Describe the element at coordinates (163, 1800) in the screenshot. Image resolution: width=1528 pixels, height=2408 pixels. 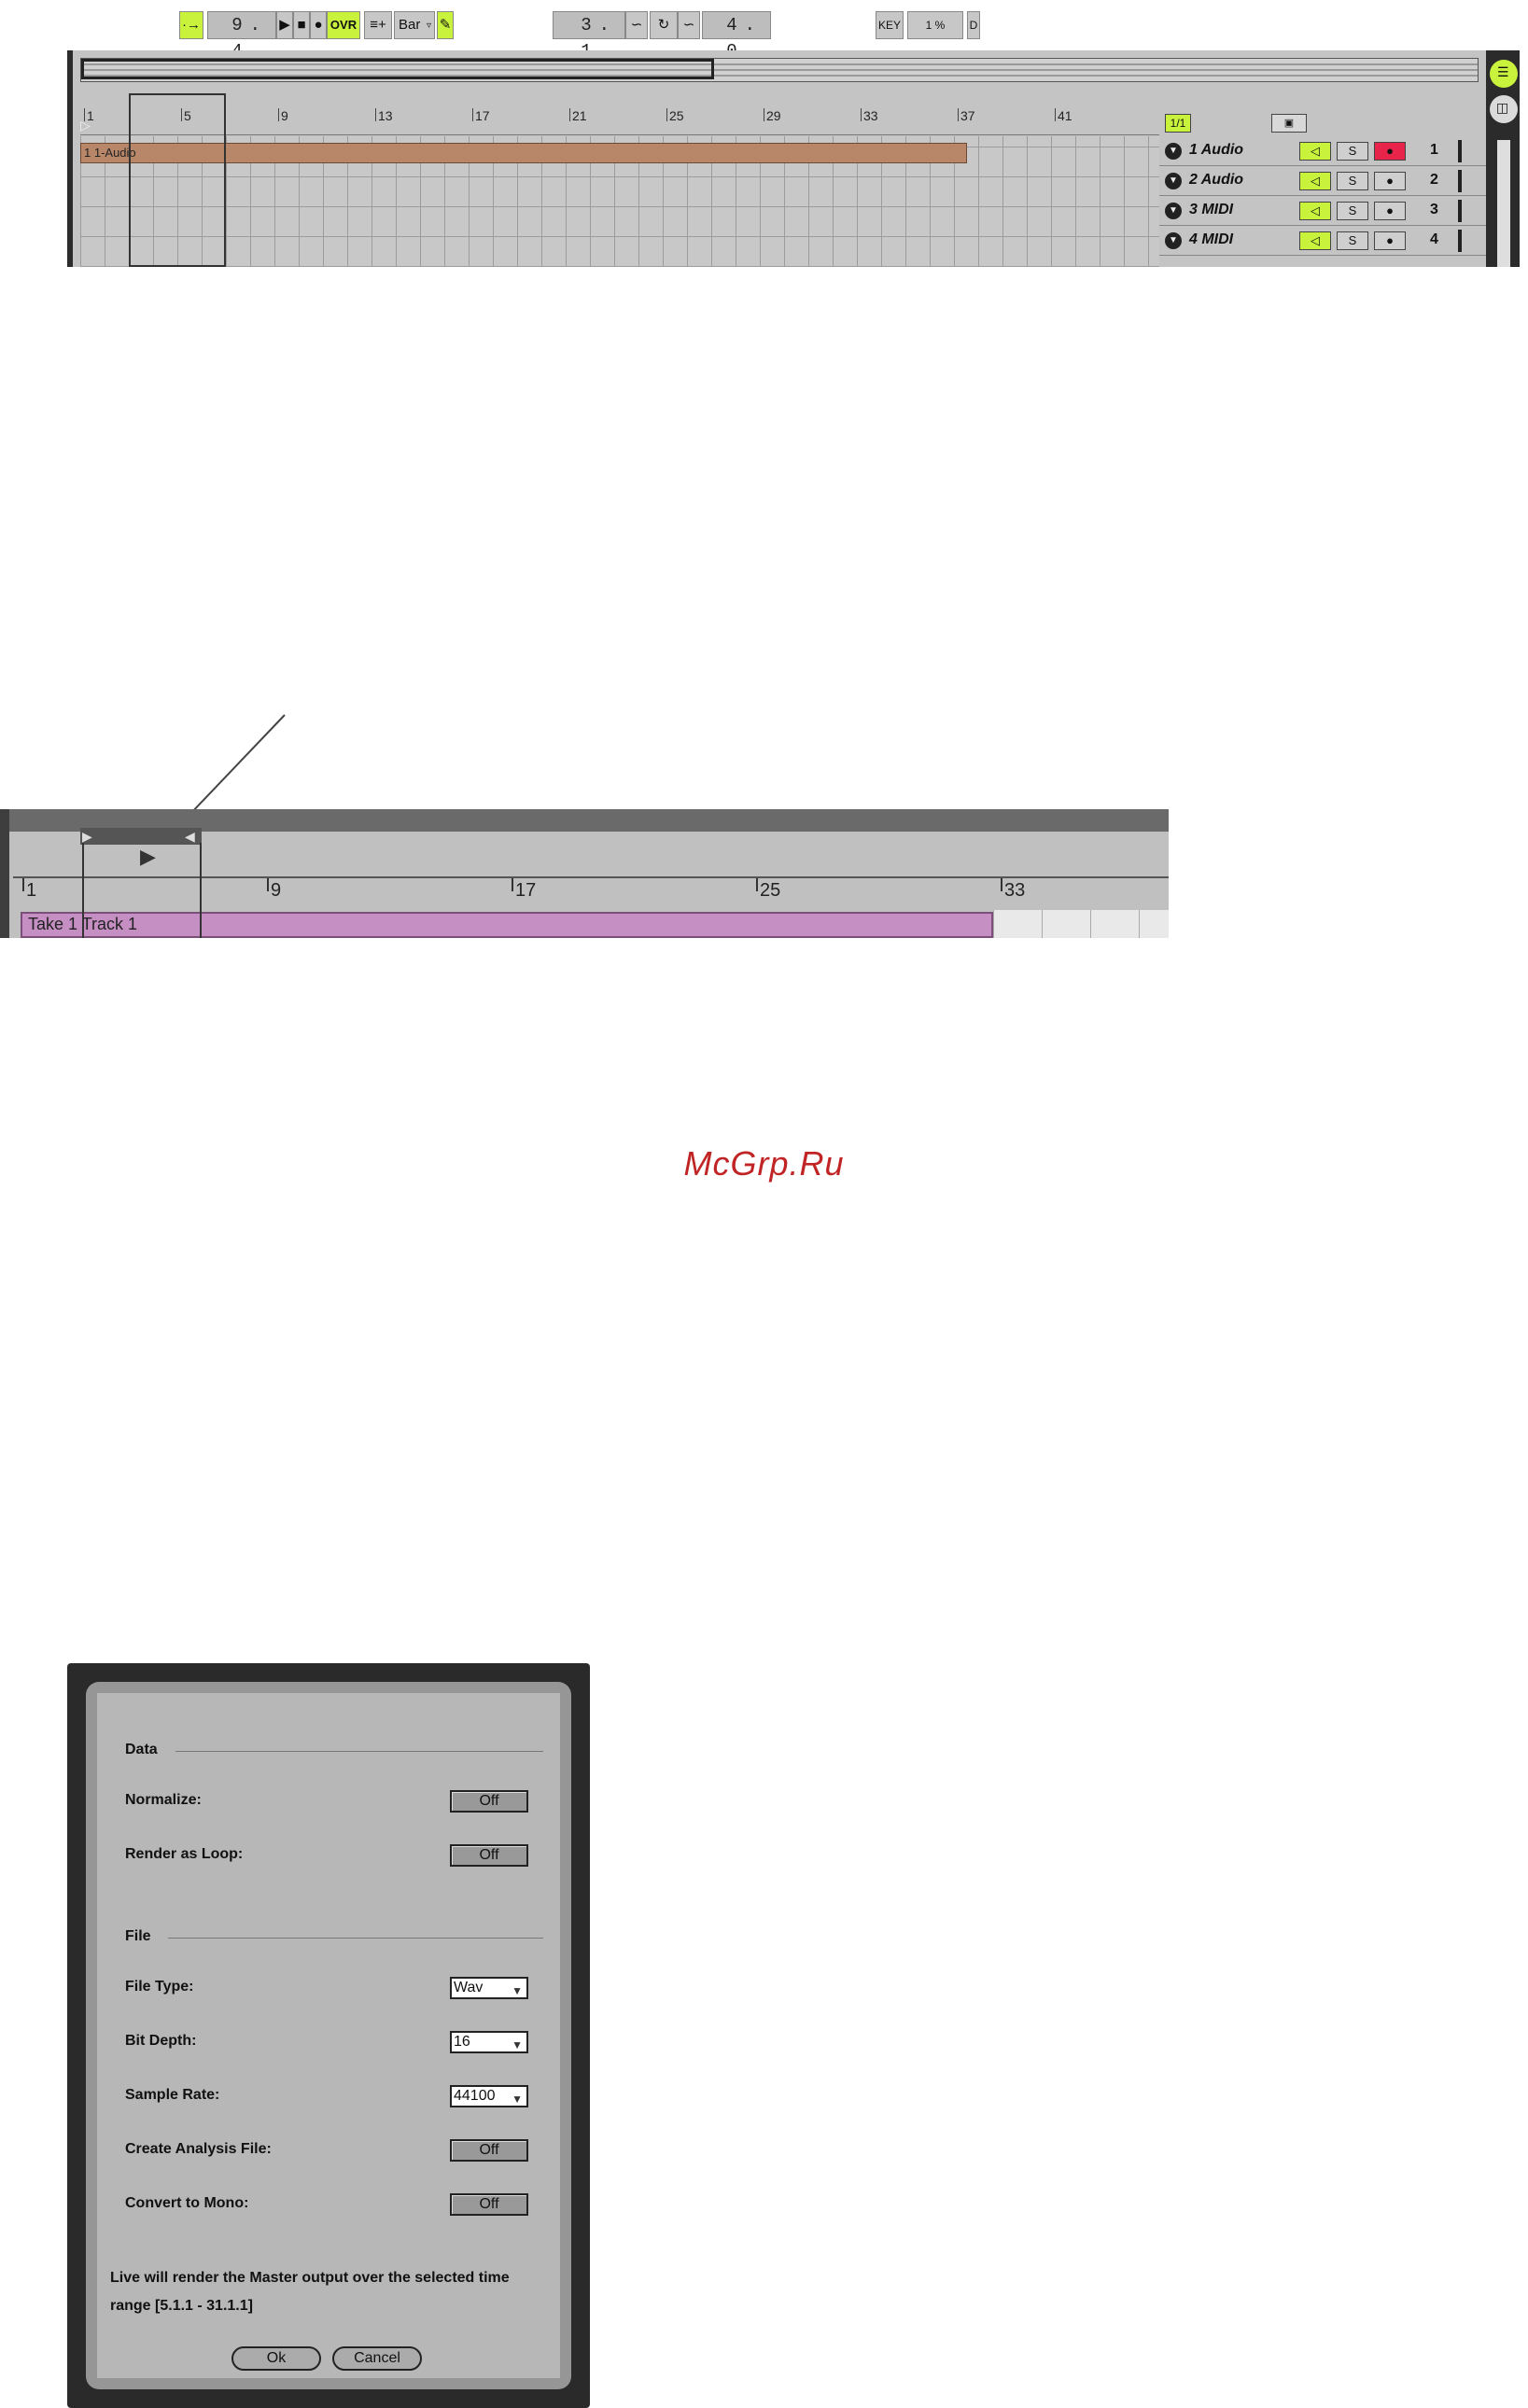
I see `normalize-label: Normalize:` at that location.